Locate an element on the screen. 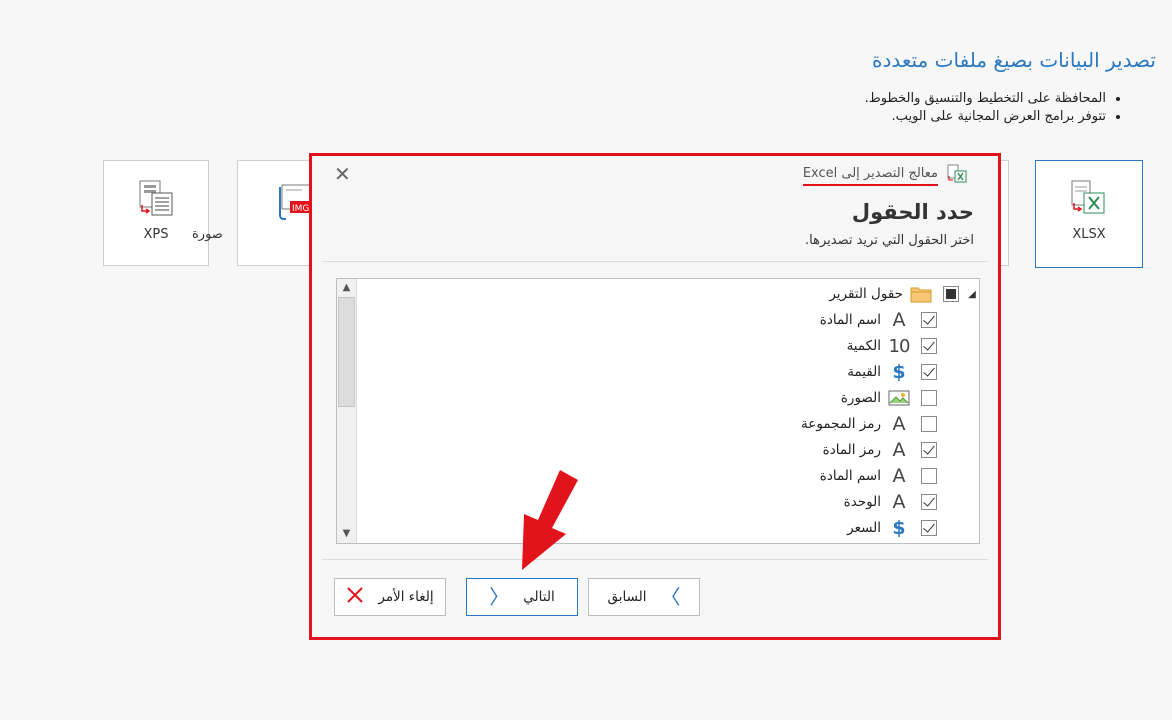  dialog-titlebar: معالج التصدير إلى Excel is located at coordinates (885, 176).